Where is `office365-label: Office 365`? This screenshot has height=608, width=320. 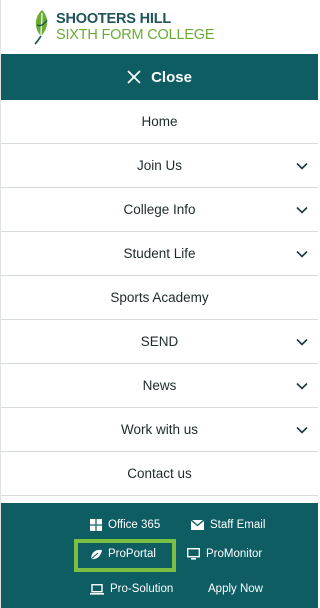 office365-label: Office 365 is located at coordinates (134, 525).